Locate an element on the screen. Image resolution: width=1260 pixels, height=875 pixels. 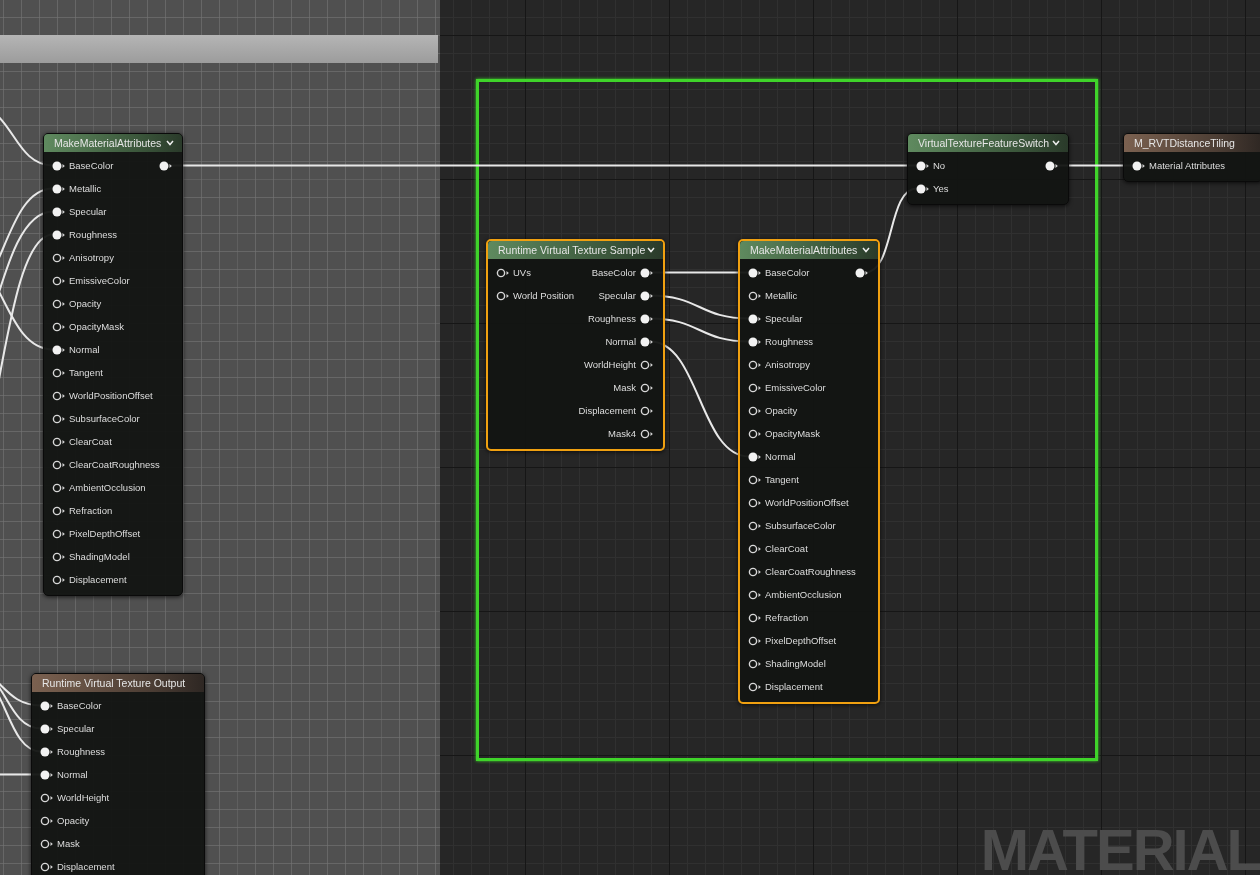
node-header: M_RVTDistanceTiling is located at coordinates (1192, 143).